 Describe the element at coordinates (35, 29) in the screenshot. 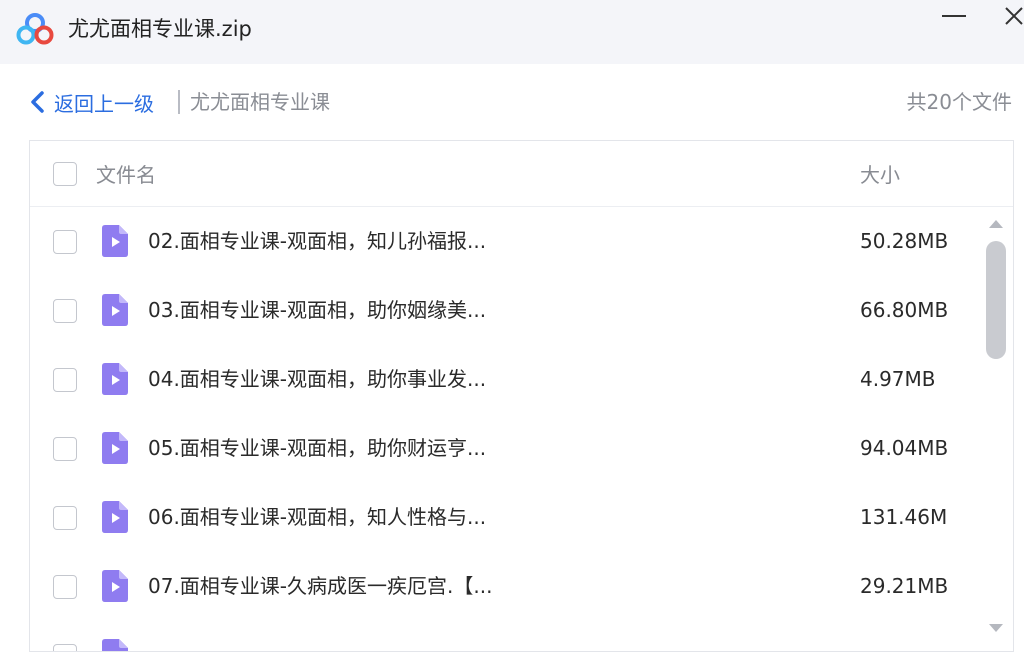

I see `baidu-netdisk-cloud-icon` at that location.